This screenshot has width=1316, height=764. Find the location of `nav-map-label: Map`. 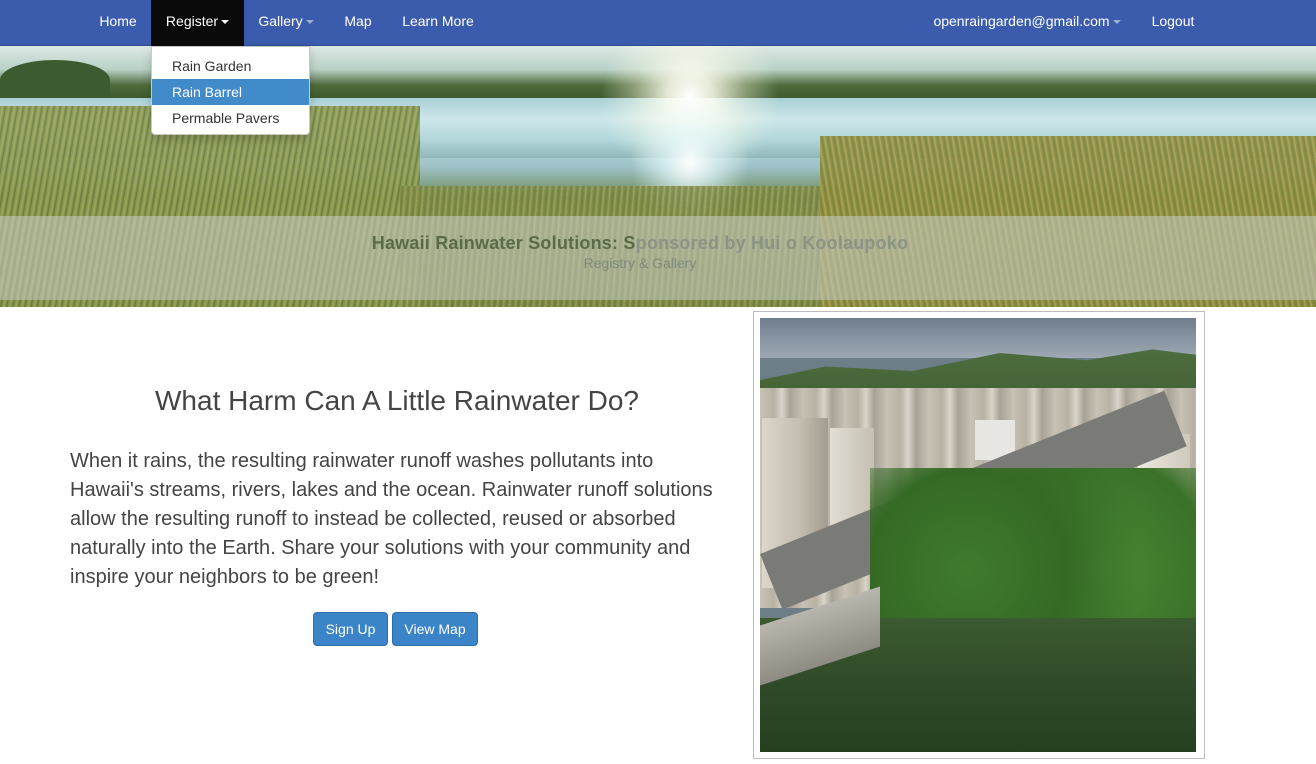

nav-map-label: Map is located at coordinates (358, 21).